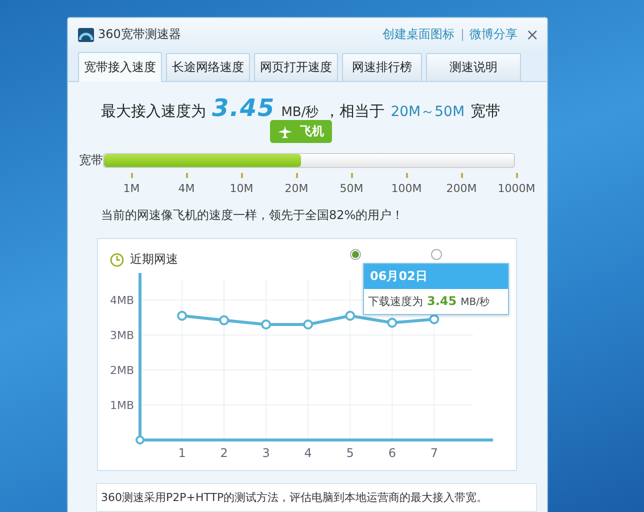  Describe the element at coordinates (392, 453) in the screenshot. I see `x-tick-label: 6` at that location.